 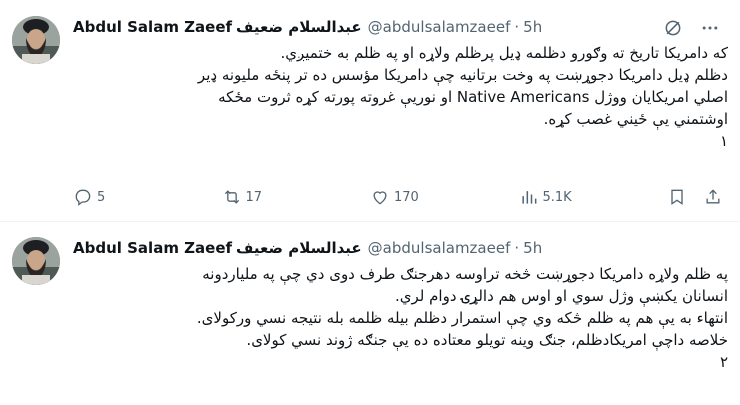 I want to click on share-button, so click(x=713, y=197).